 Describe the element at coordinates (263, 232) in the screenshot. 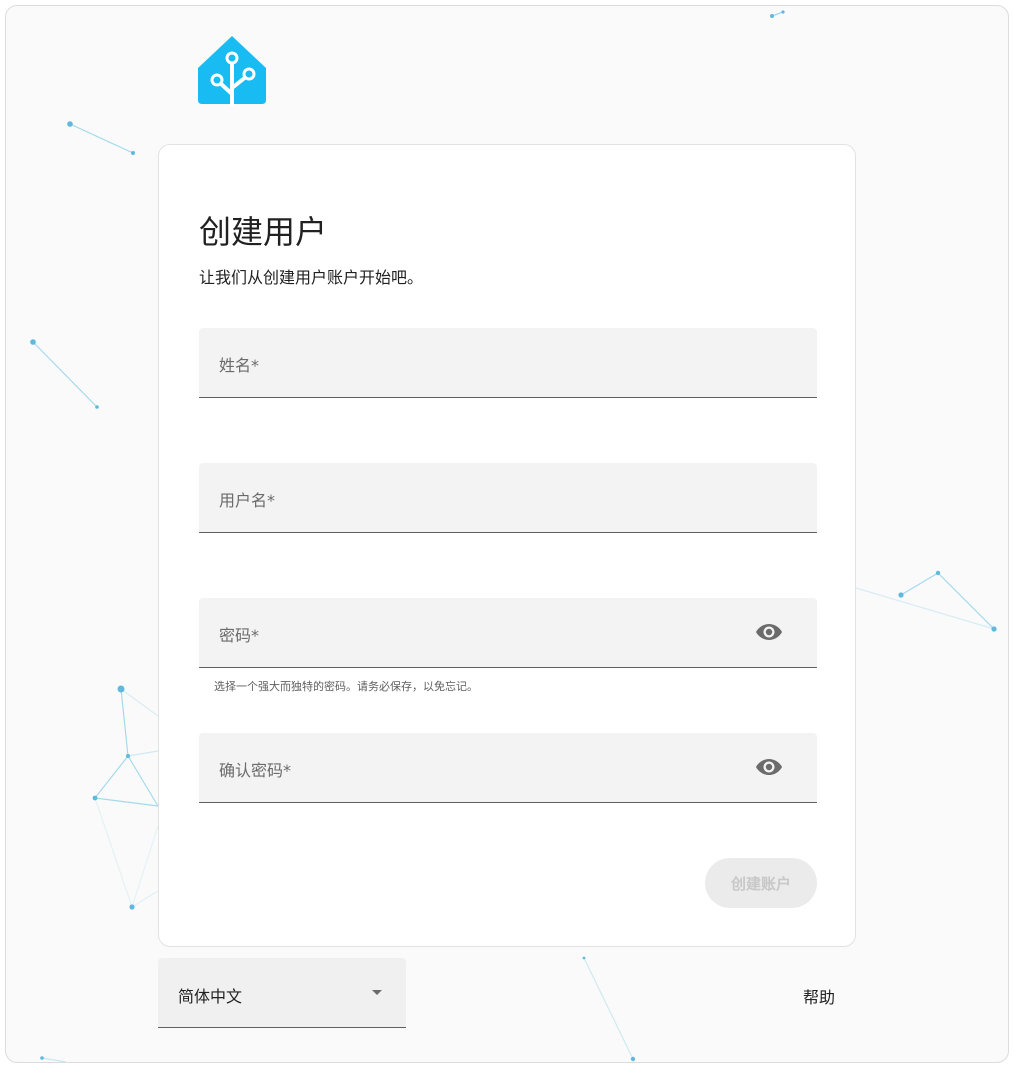

I see `page-title: 创建用户` at that location.